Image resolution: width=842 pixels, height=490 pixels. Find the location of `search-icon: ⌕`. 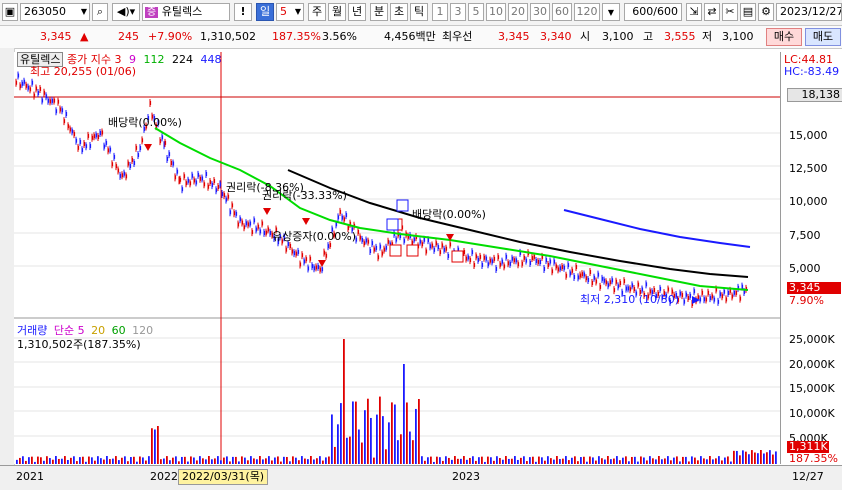

search-icon: ⌕ is located at coordinates (100, 12).